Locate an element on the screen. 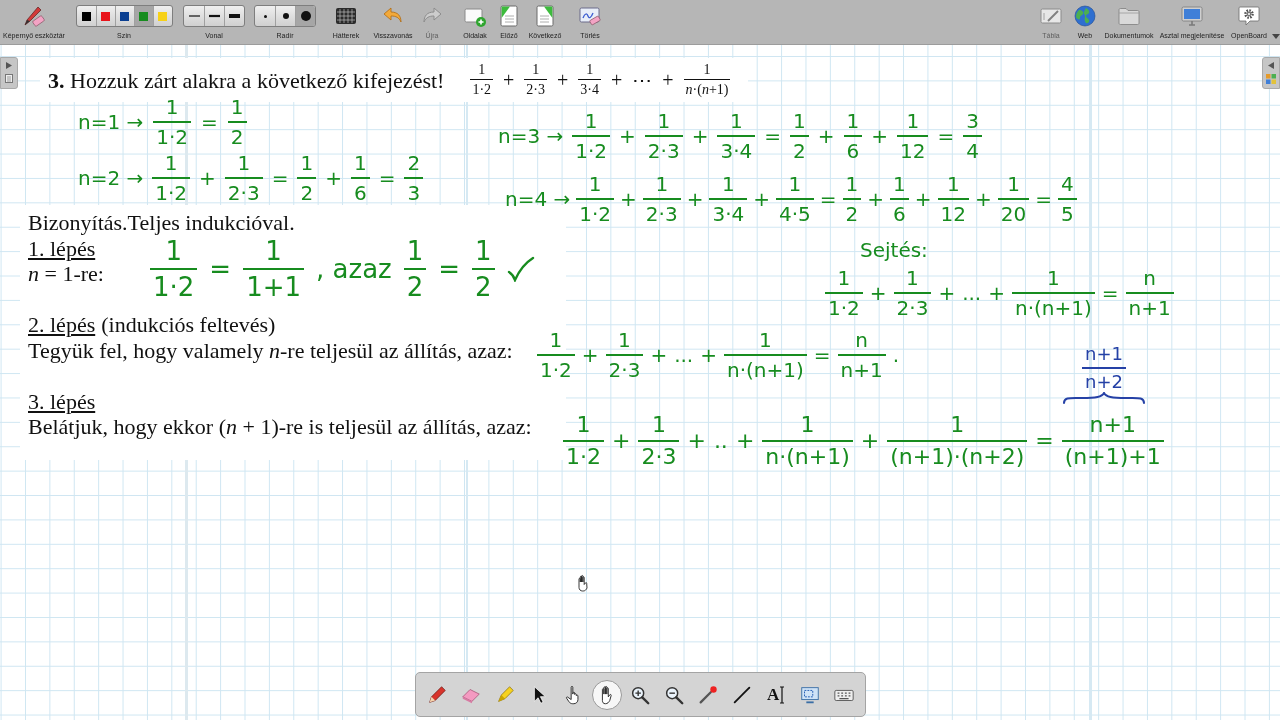 This screenshot has width=1280, height=720. step-text: Tegyük fel, hogy valamely n-re teljesül az állítás, azaz: is located at coordinates (270, 350).